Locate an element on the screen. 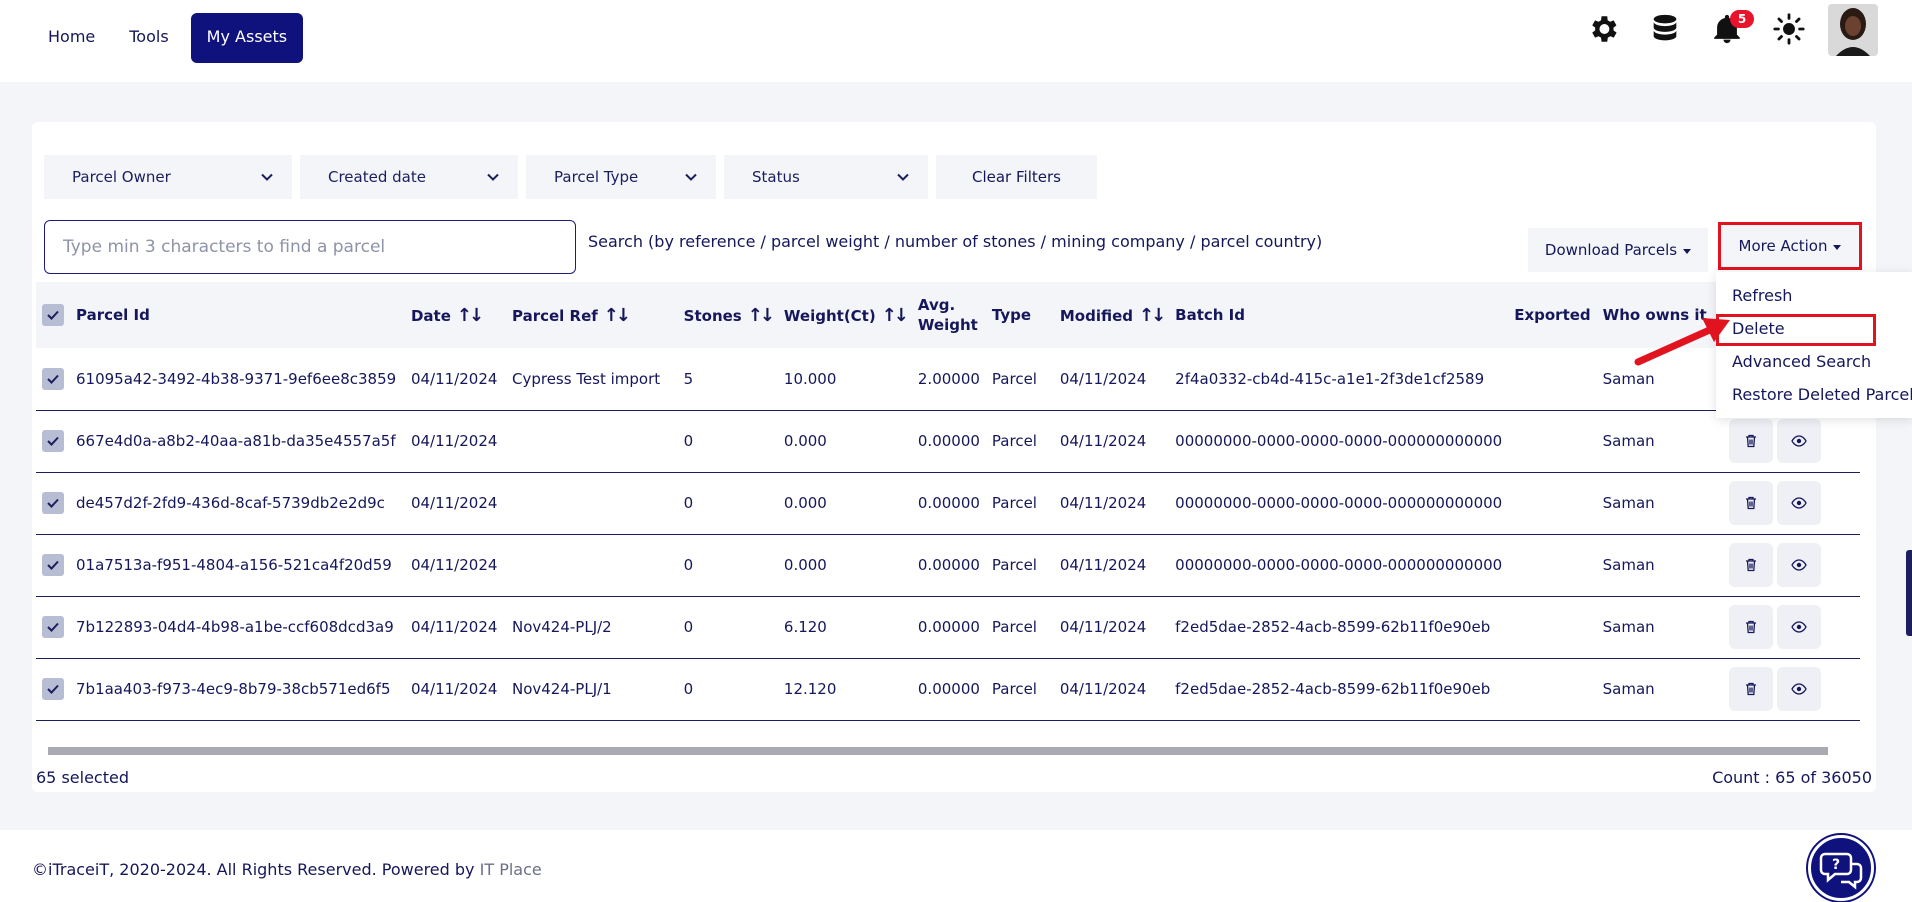 The image size is (1912, 902). menu-item-restore-deleted: Restore Deleted Parcel is located at coordinates (1822, 394).